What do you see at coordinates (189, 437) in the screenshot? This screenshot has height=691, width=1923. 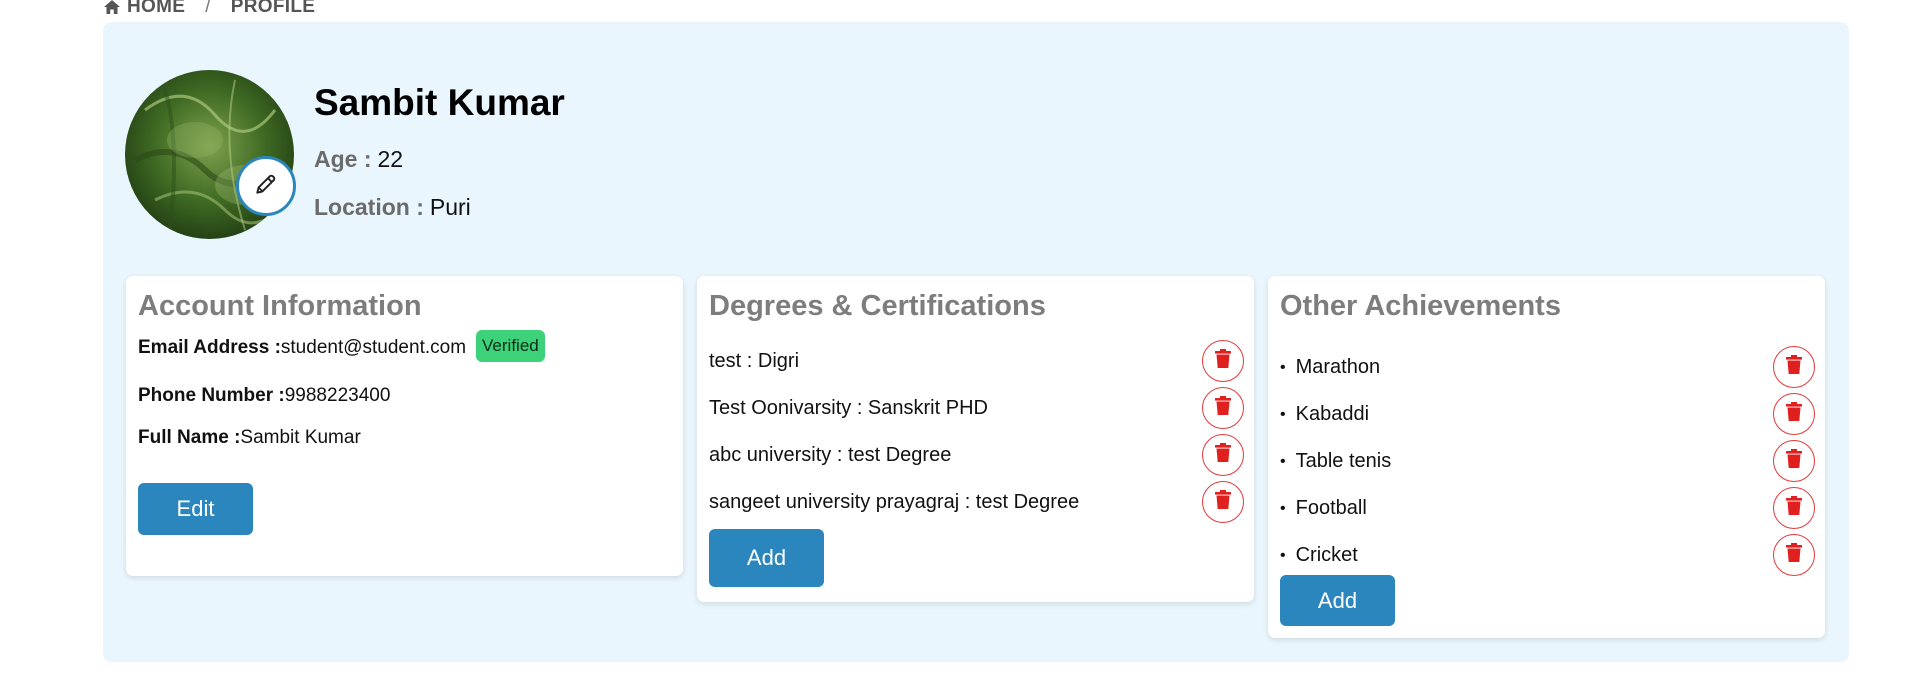 I see `fullname-label: Full Name :` at bounding box center [189, 437].